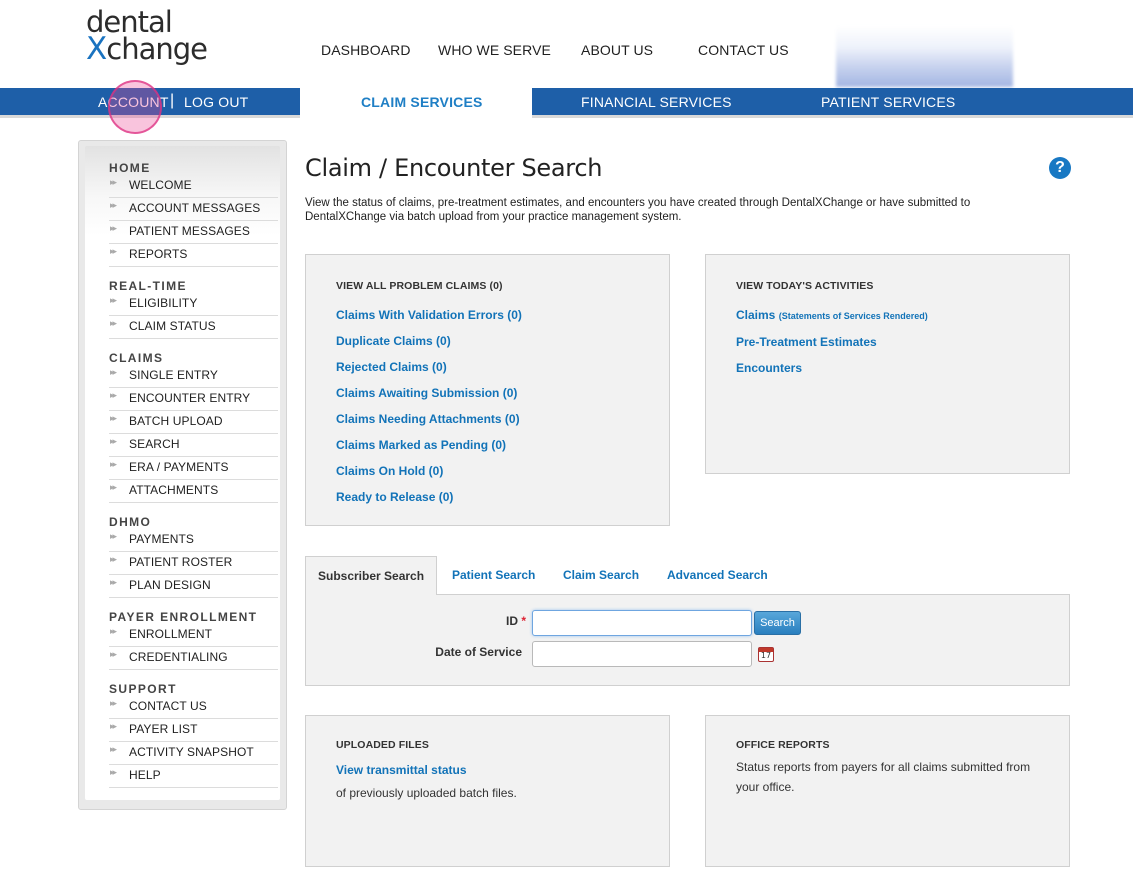 This screenshot has width=1133, height=886. What do you see at coordinates (777, 623) in the screenshot?
I see `search-button: Search` at bounding box center [777, 623].